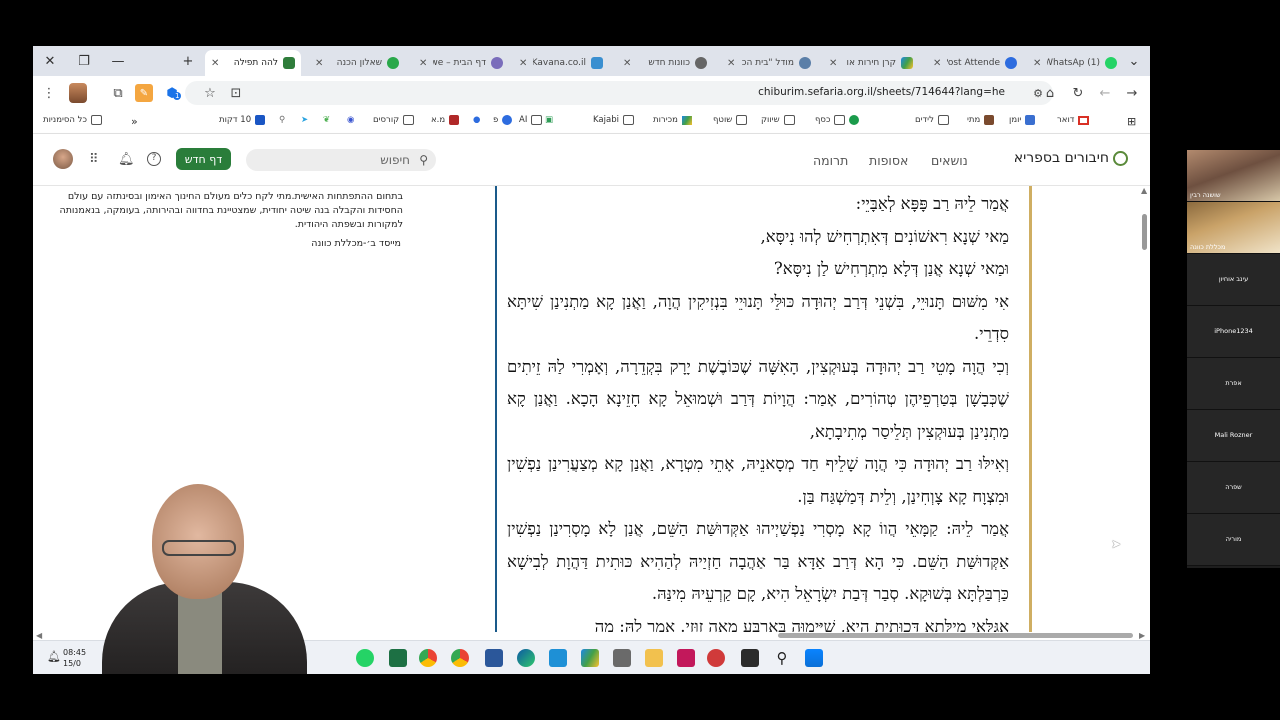 This screenshot has height=720, width=1280. Describe the element at coordinates (1233, 436) in the screenshot. I see `participant-tile: Mali Rozner` at that location.